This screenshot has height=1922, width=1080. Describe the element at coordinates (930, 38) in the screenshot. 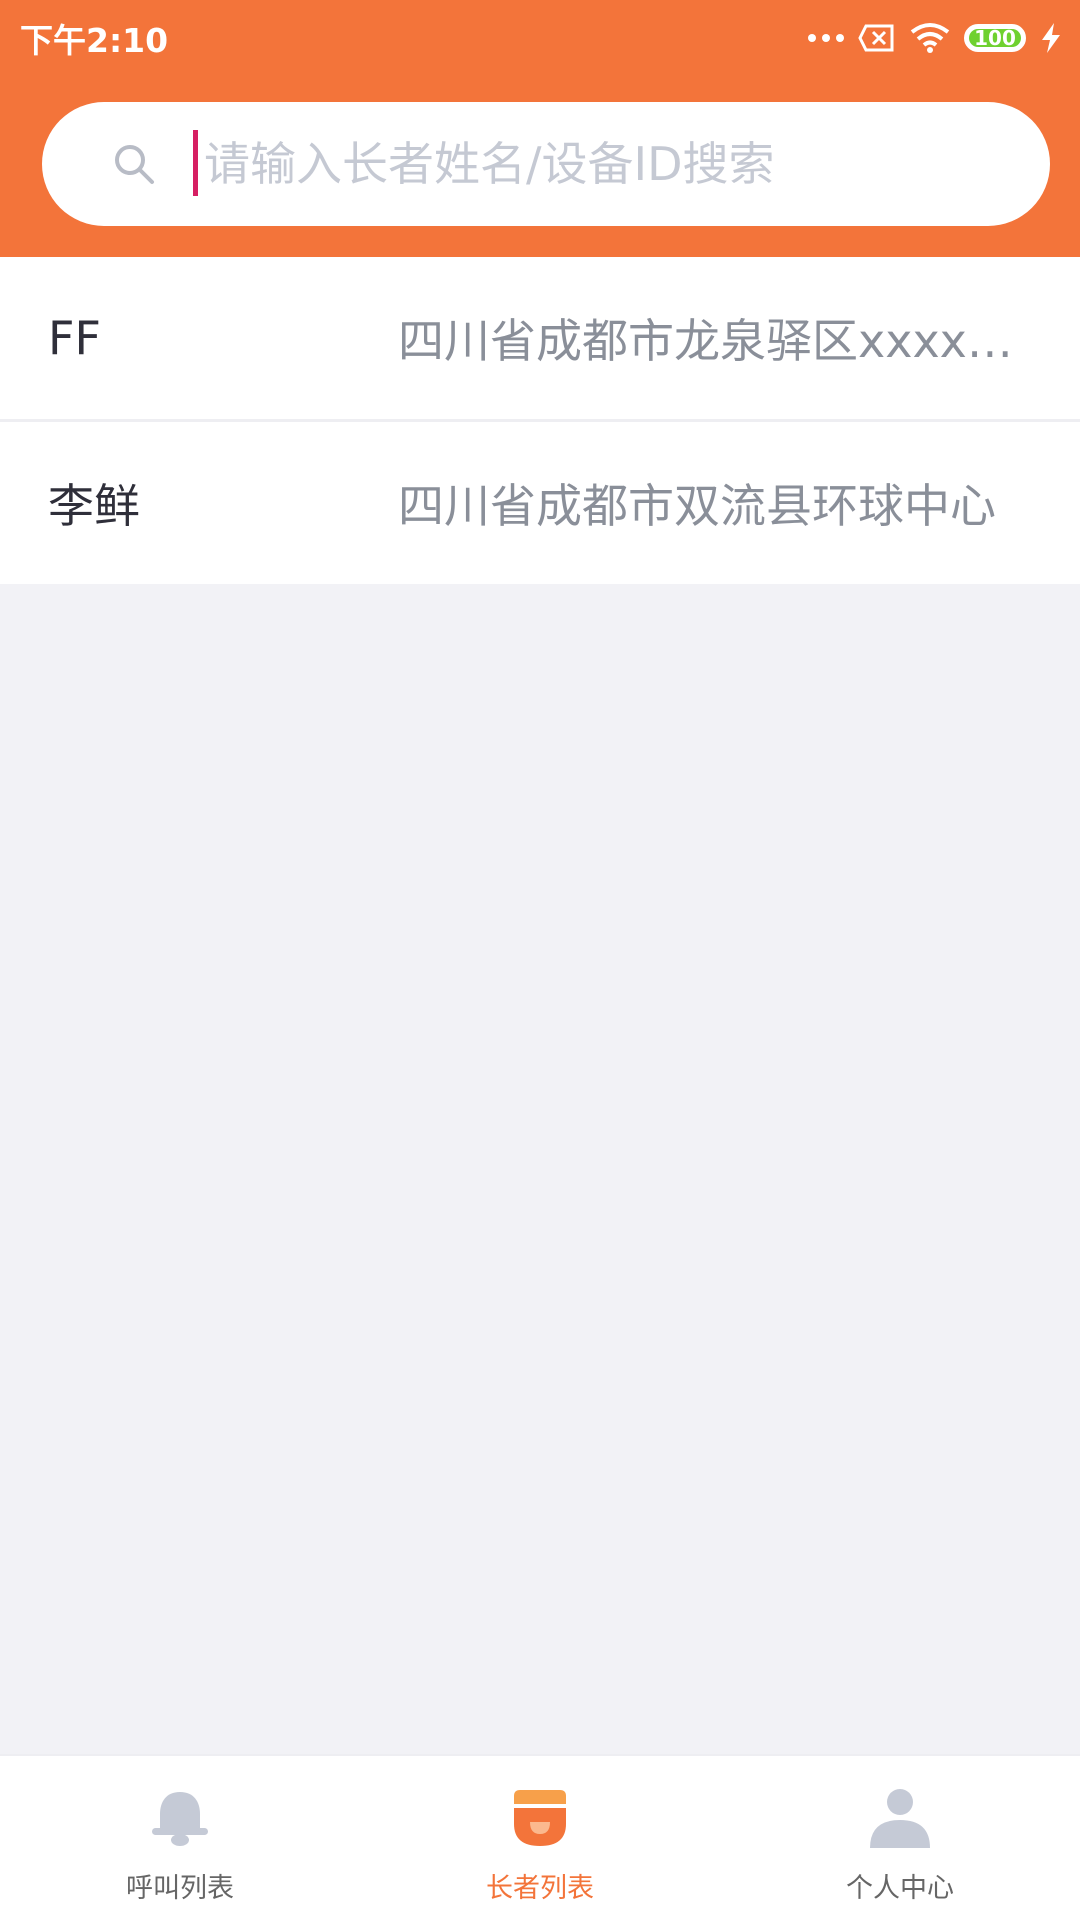

I see `wifi-icon` at that location.